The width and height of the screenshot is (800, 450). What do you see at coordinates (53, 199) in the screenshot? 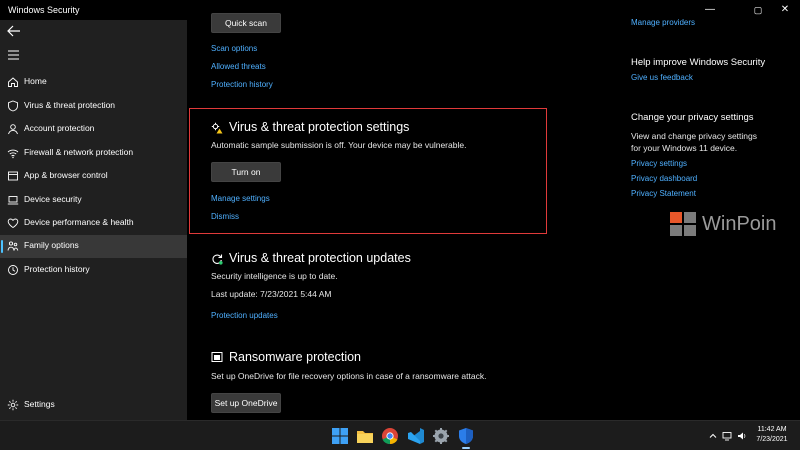
I see `sidebar-item-label: Device security` at bounding box center [53, 199].